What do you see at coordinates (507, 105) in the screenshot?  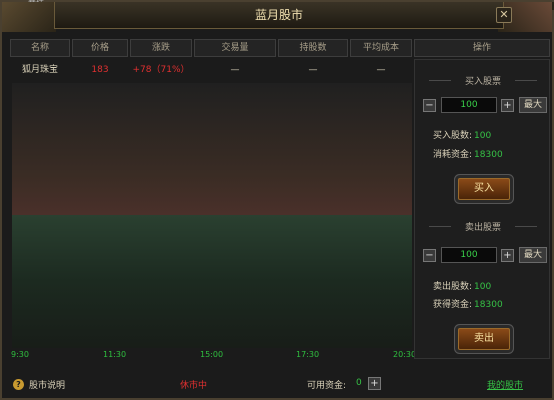 I see `buy-plus-button: +` at bounding box center [507, 105].